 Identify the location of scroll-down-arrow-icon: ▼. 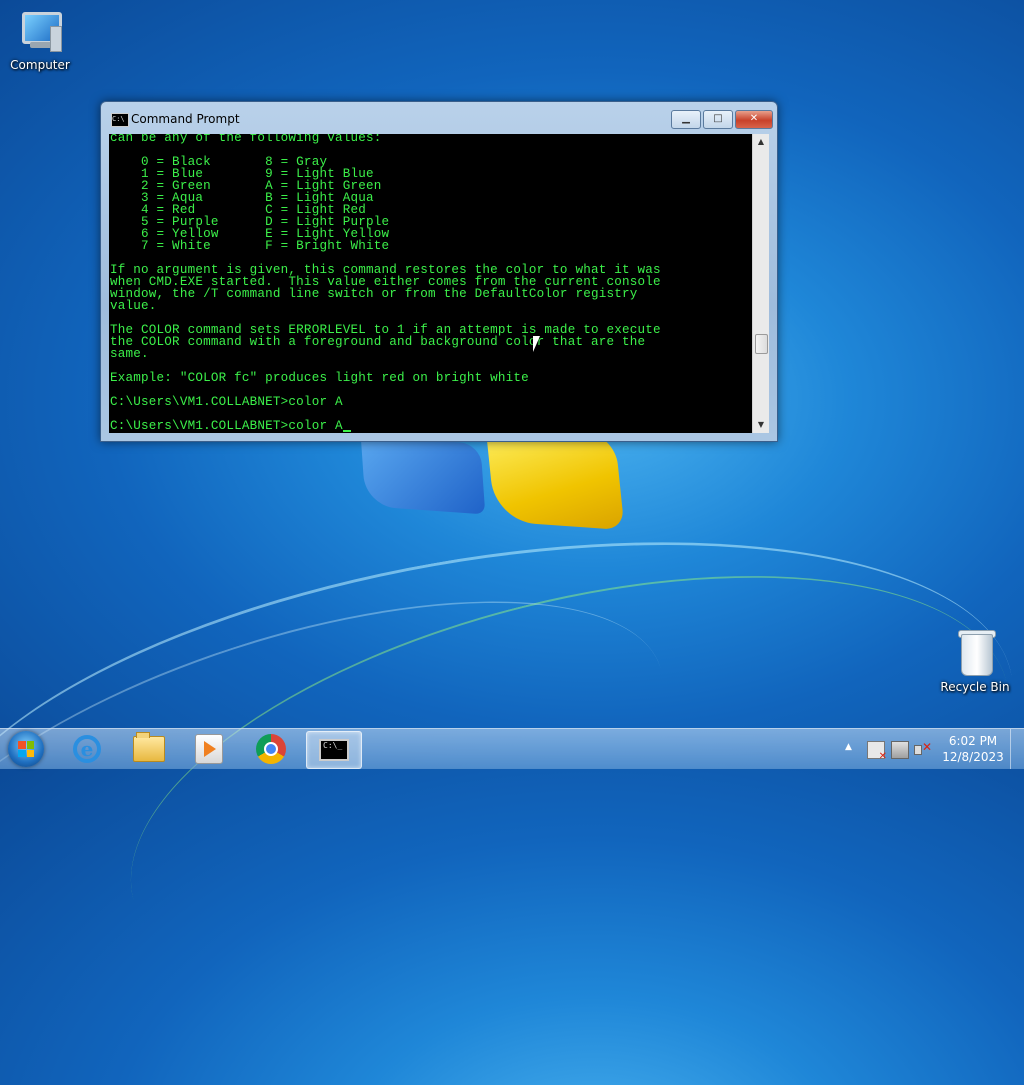
(761, 425).